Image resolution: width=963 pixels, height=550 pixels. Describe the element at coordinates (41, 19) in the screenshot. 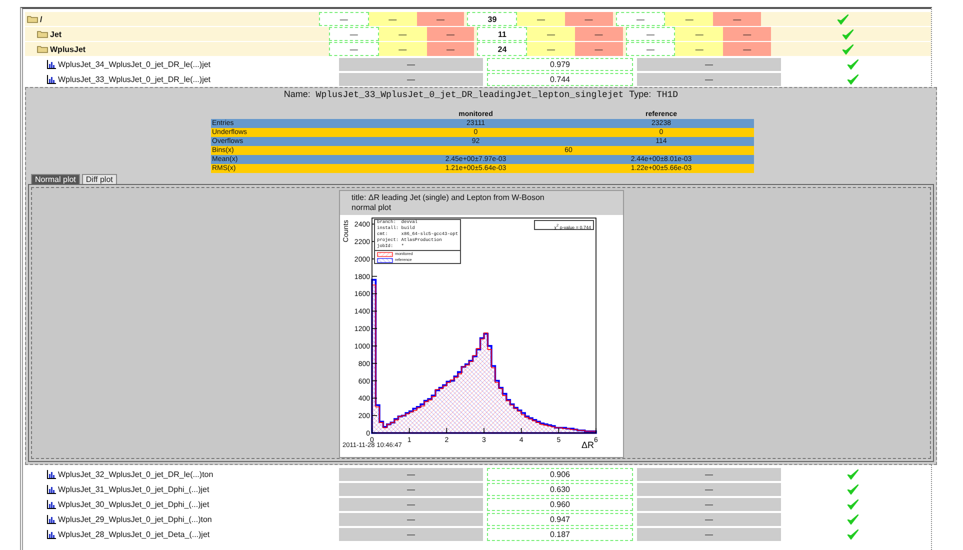

I see `tree-item-label: /` at that location.